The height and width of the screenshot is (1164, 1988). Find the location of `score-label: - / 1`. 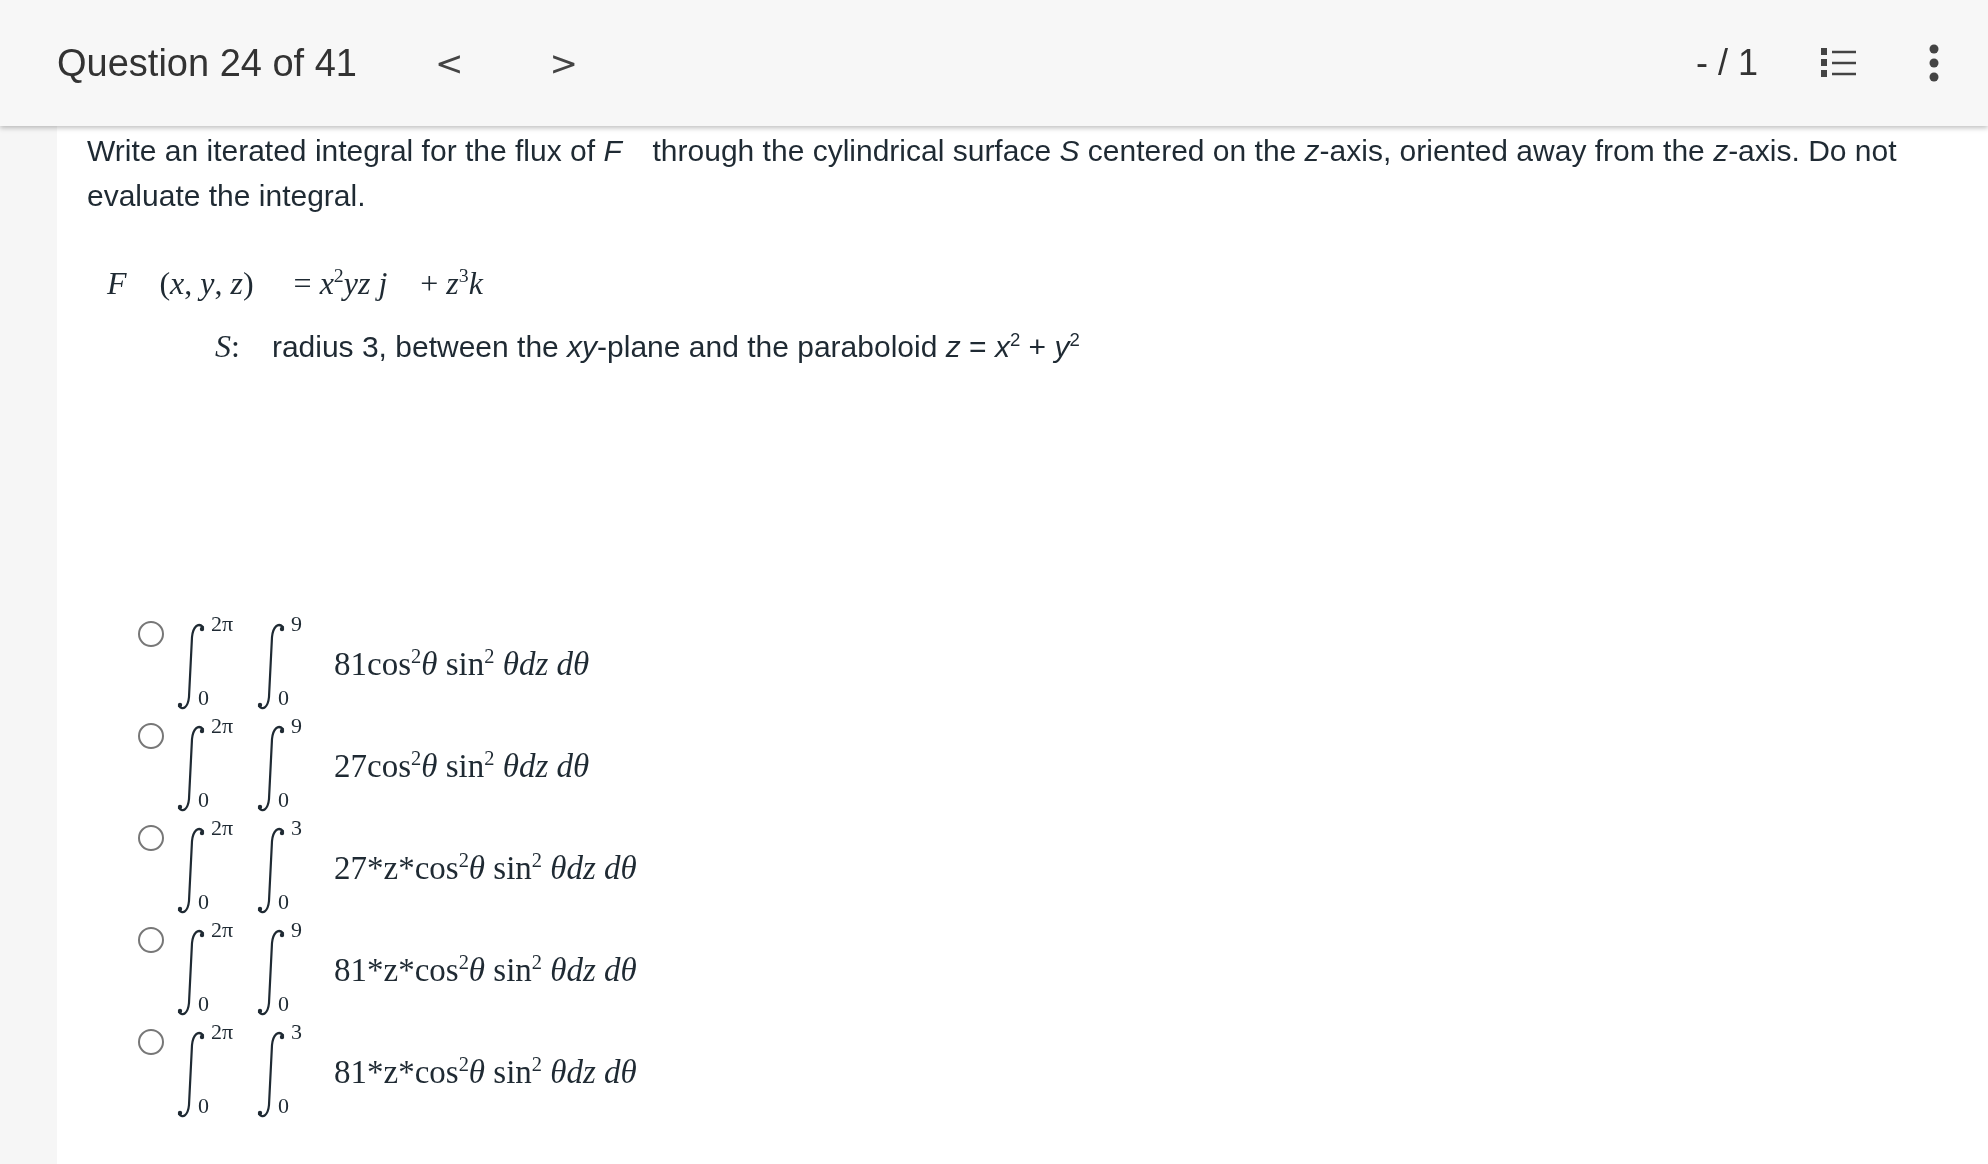

score-label: - / 1 is located at coordinates (1727, 63).